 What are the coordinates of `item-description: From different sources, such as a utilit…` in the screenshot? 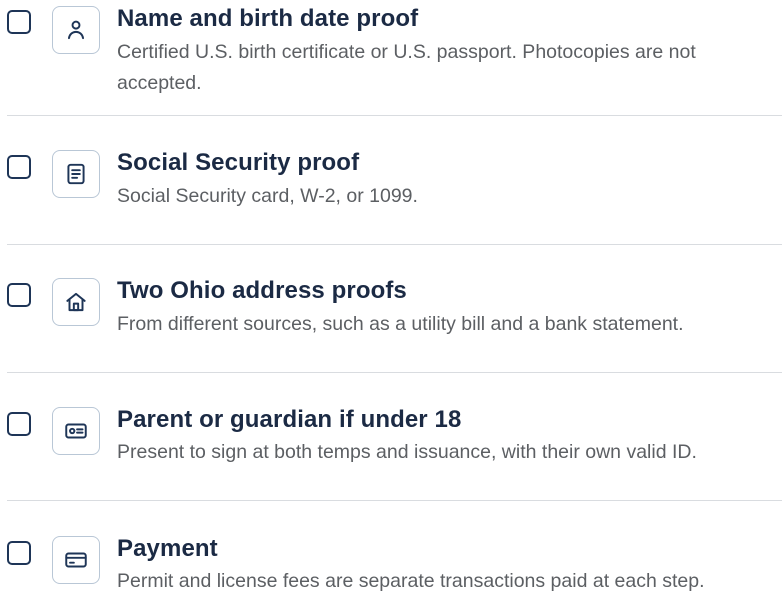 It's located at (400, 324).